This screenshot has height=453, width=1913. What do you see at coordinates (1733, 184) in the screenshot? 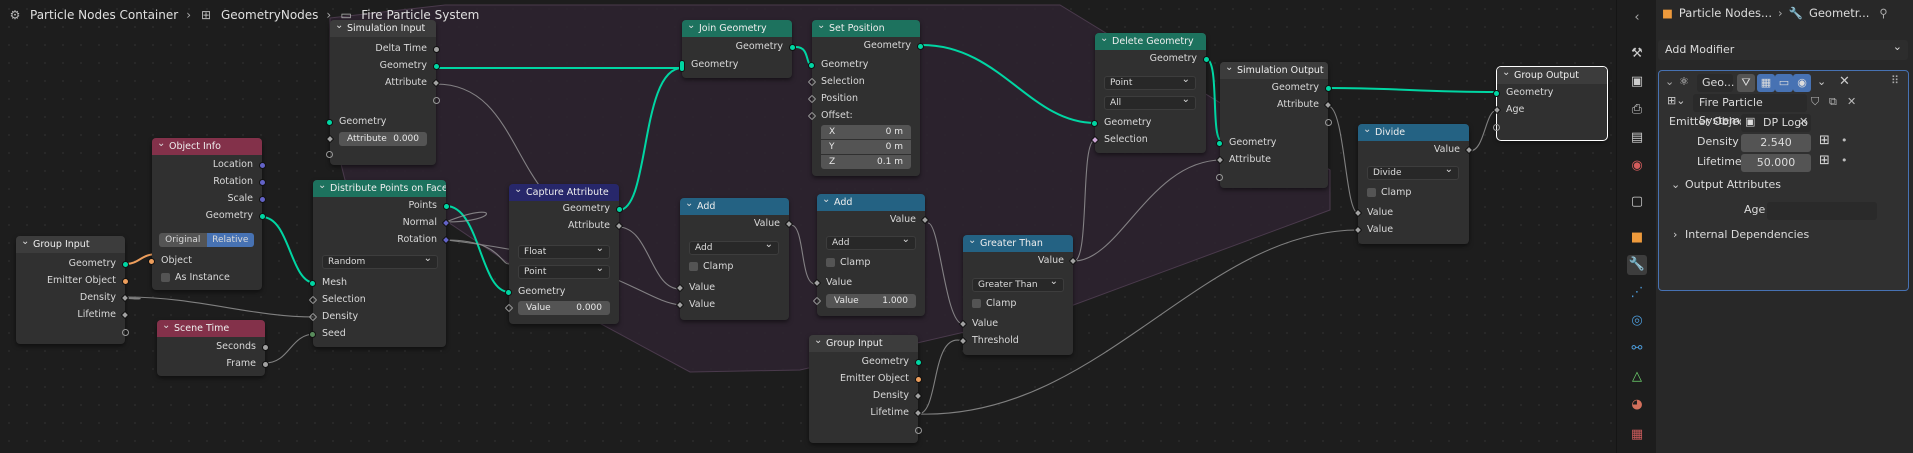
I see `output-attributes-header: Output Attributes` at bounding box center [1733, 184].